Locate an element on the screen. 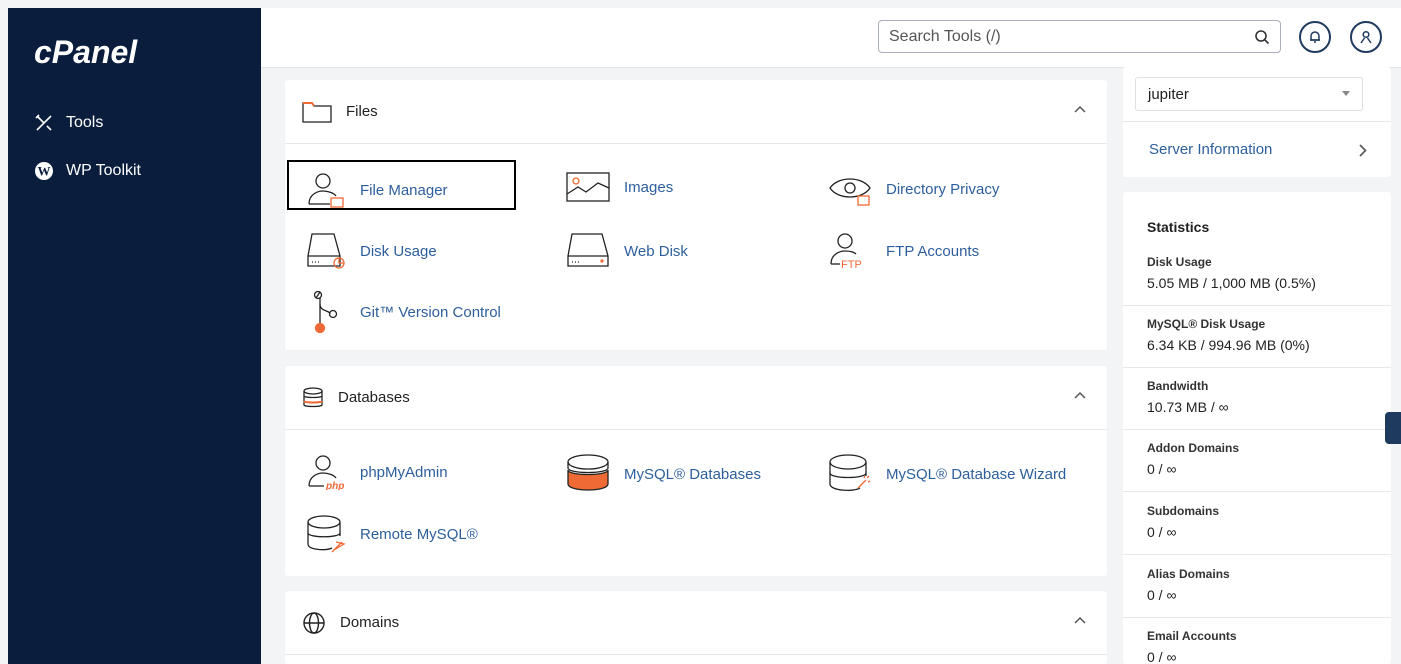 The image size is (1401, 664). section-title: Files is located at coordinates (362, 111).